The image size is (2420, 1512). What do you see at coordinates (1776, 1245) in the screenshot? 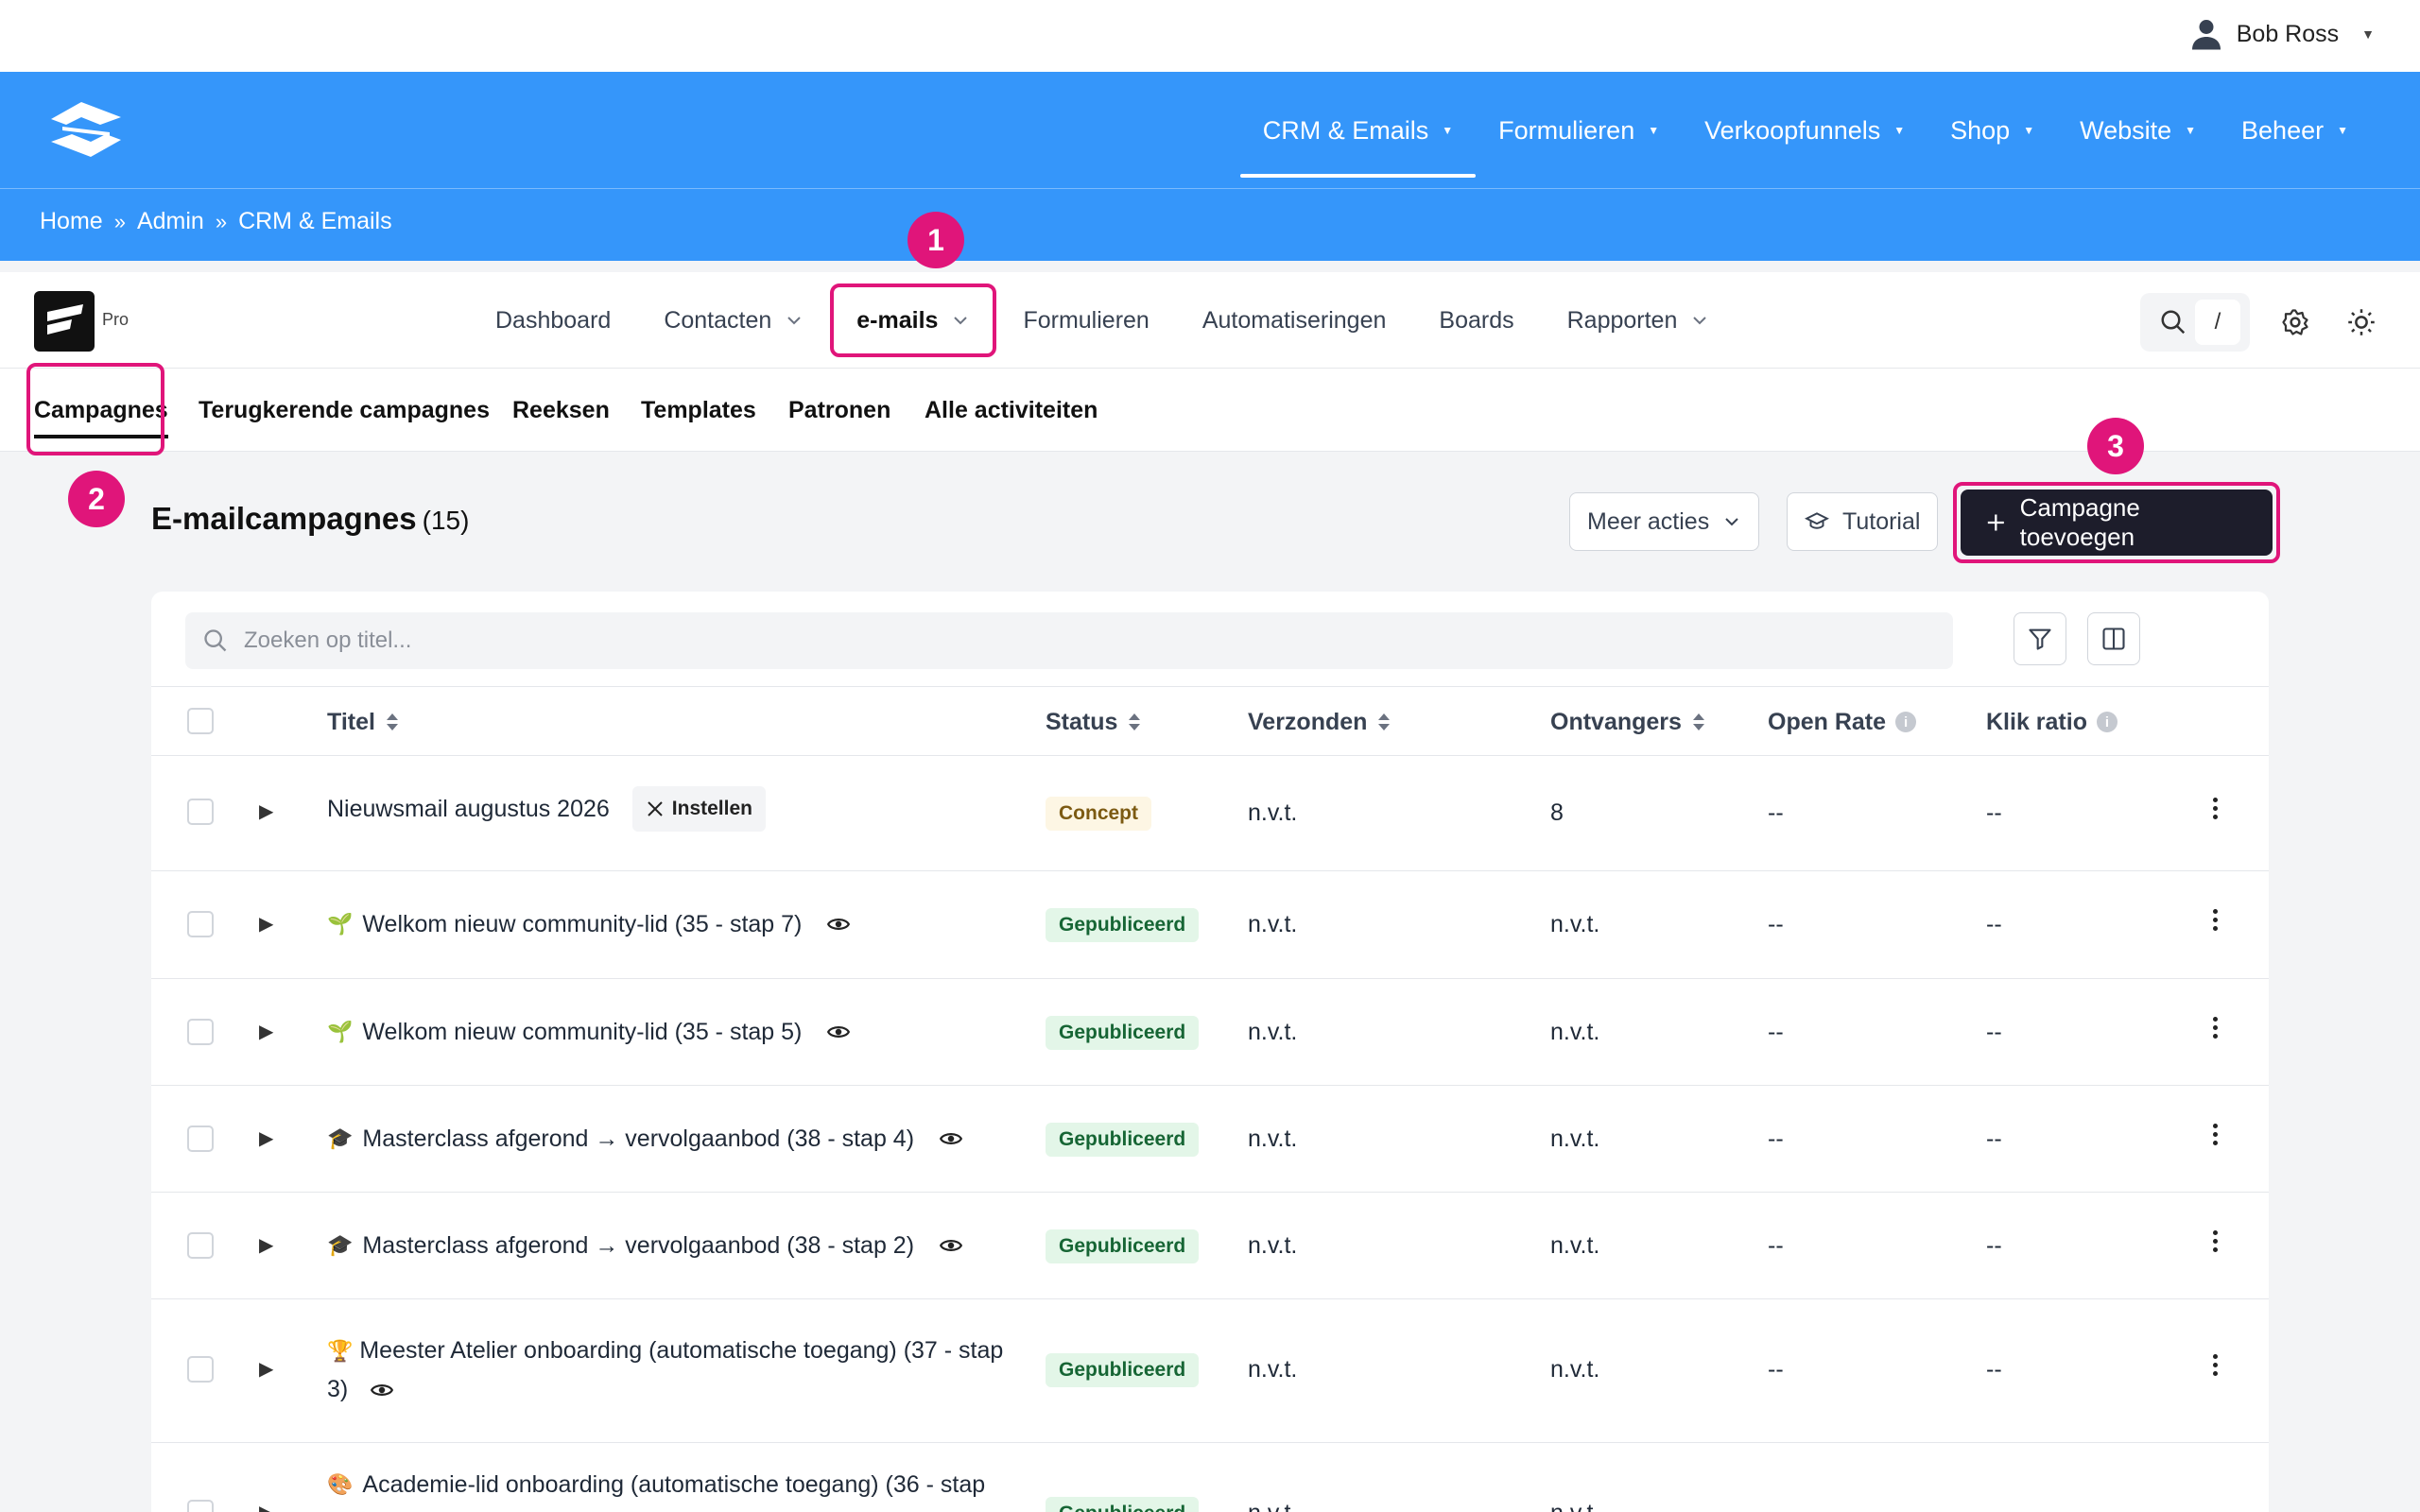
I see `open-rate-cell: --` at bounding box center [1776, 1245].